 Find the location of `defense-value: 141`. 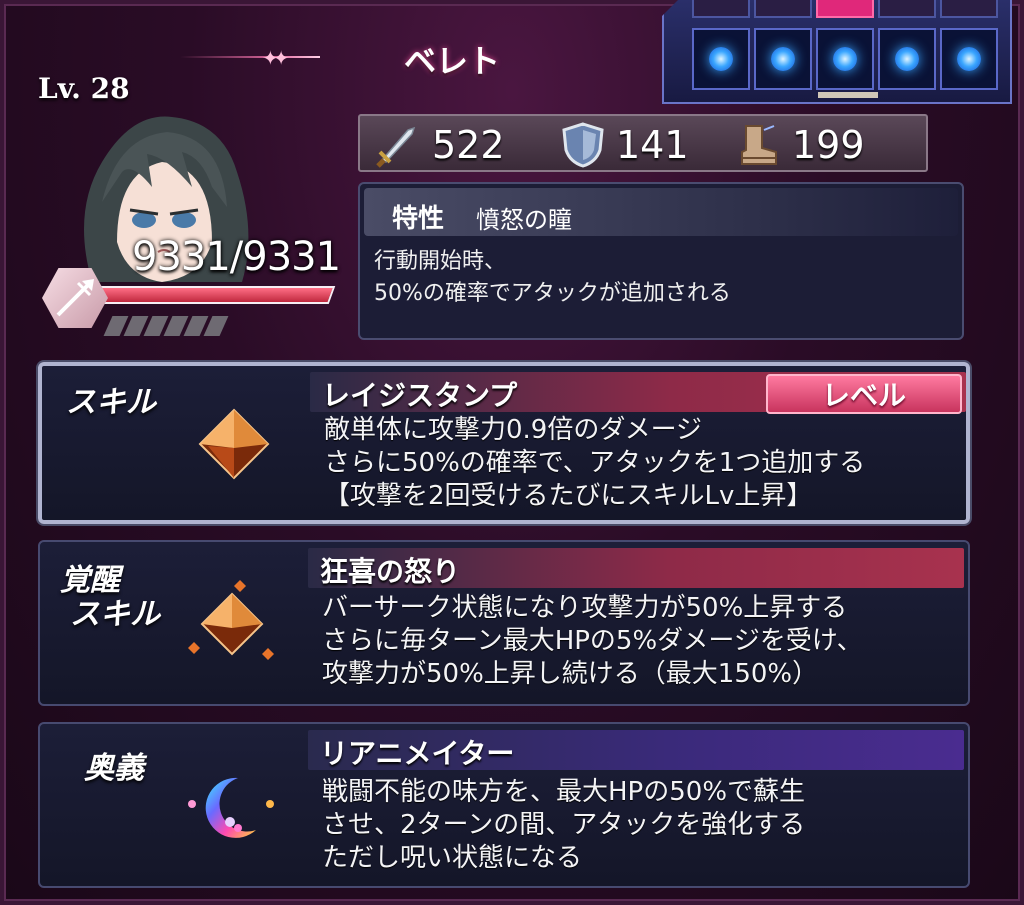

defense-value: 141 is located at coordinates (652, 145).